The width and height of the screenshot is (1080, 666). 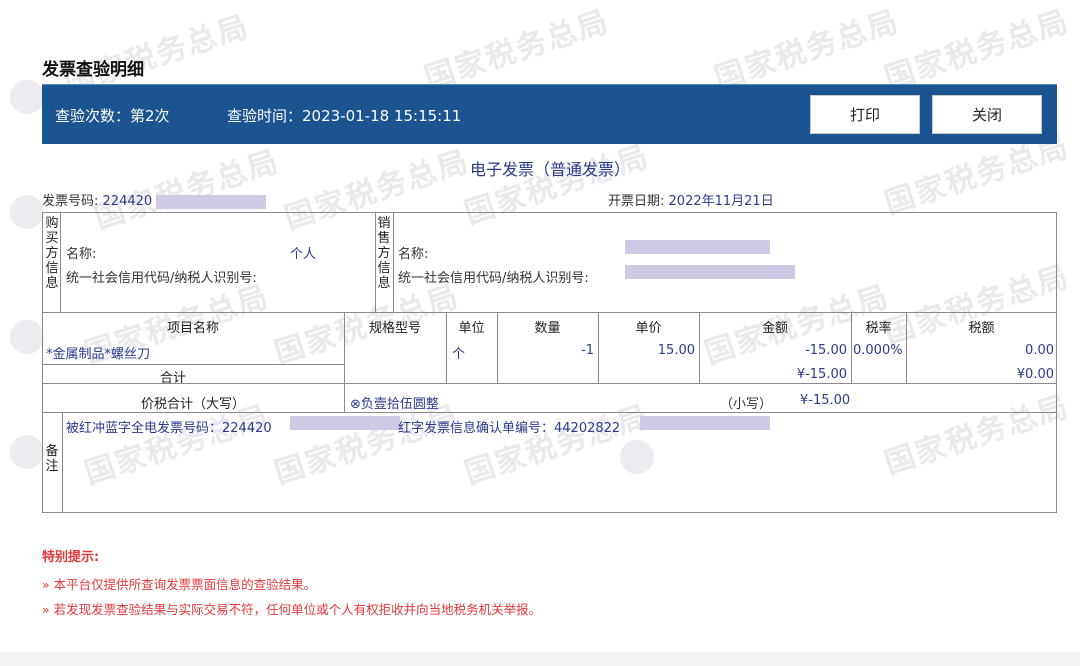 What do you see at coordinates (81, 254) in the screenshot?
I see `buyer-name-label: 名称:` at bounding box center [81, 254].